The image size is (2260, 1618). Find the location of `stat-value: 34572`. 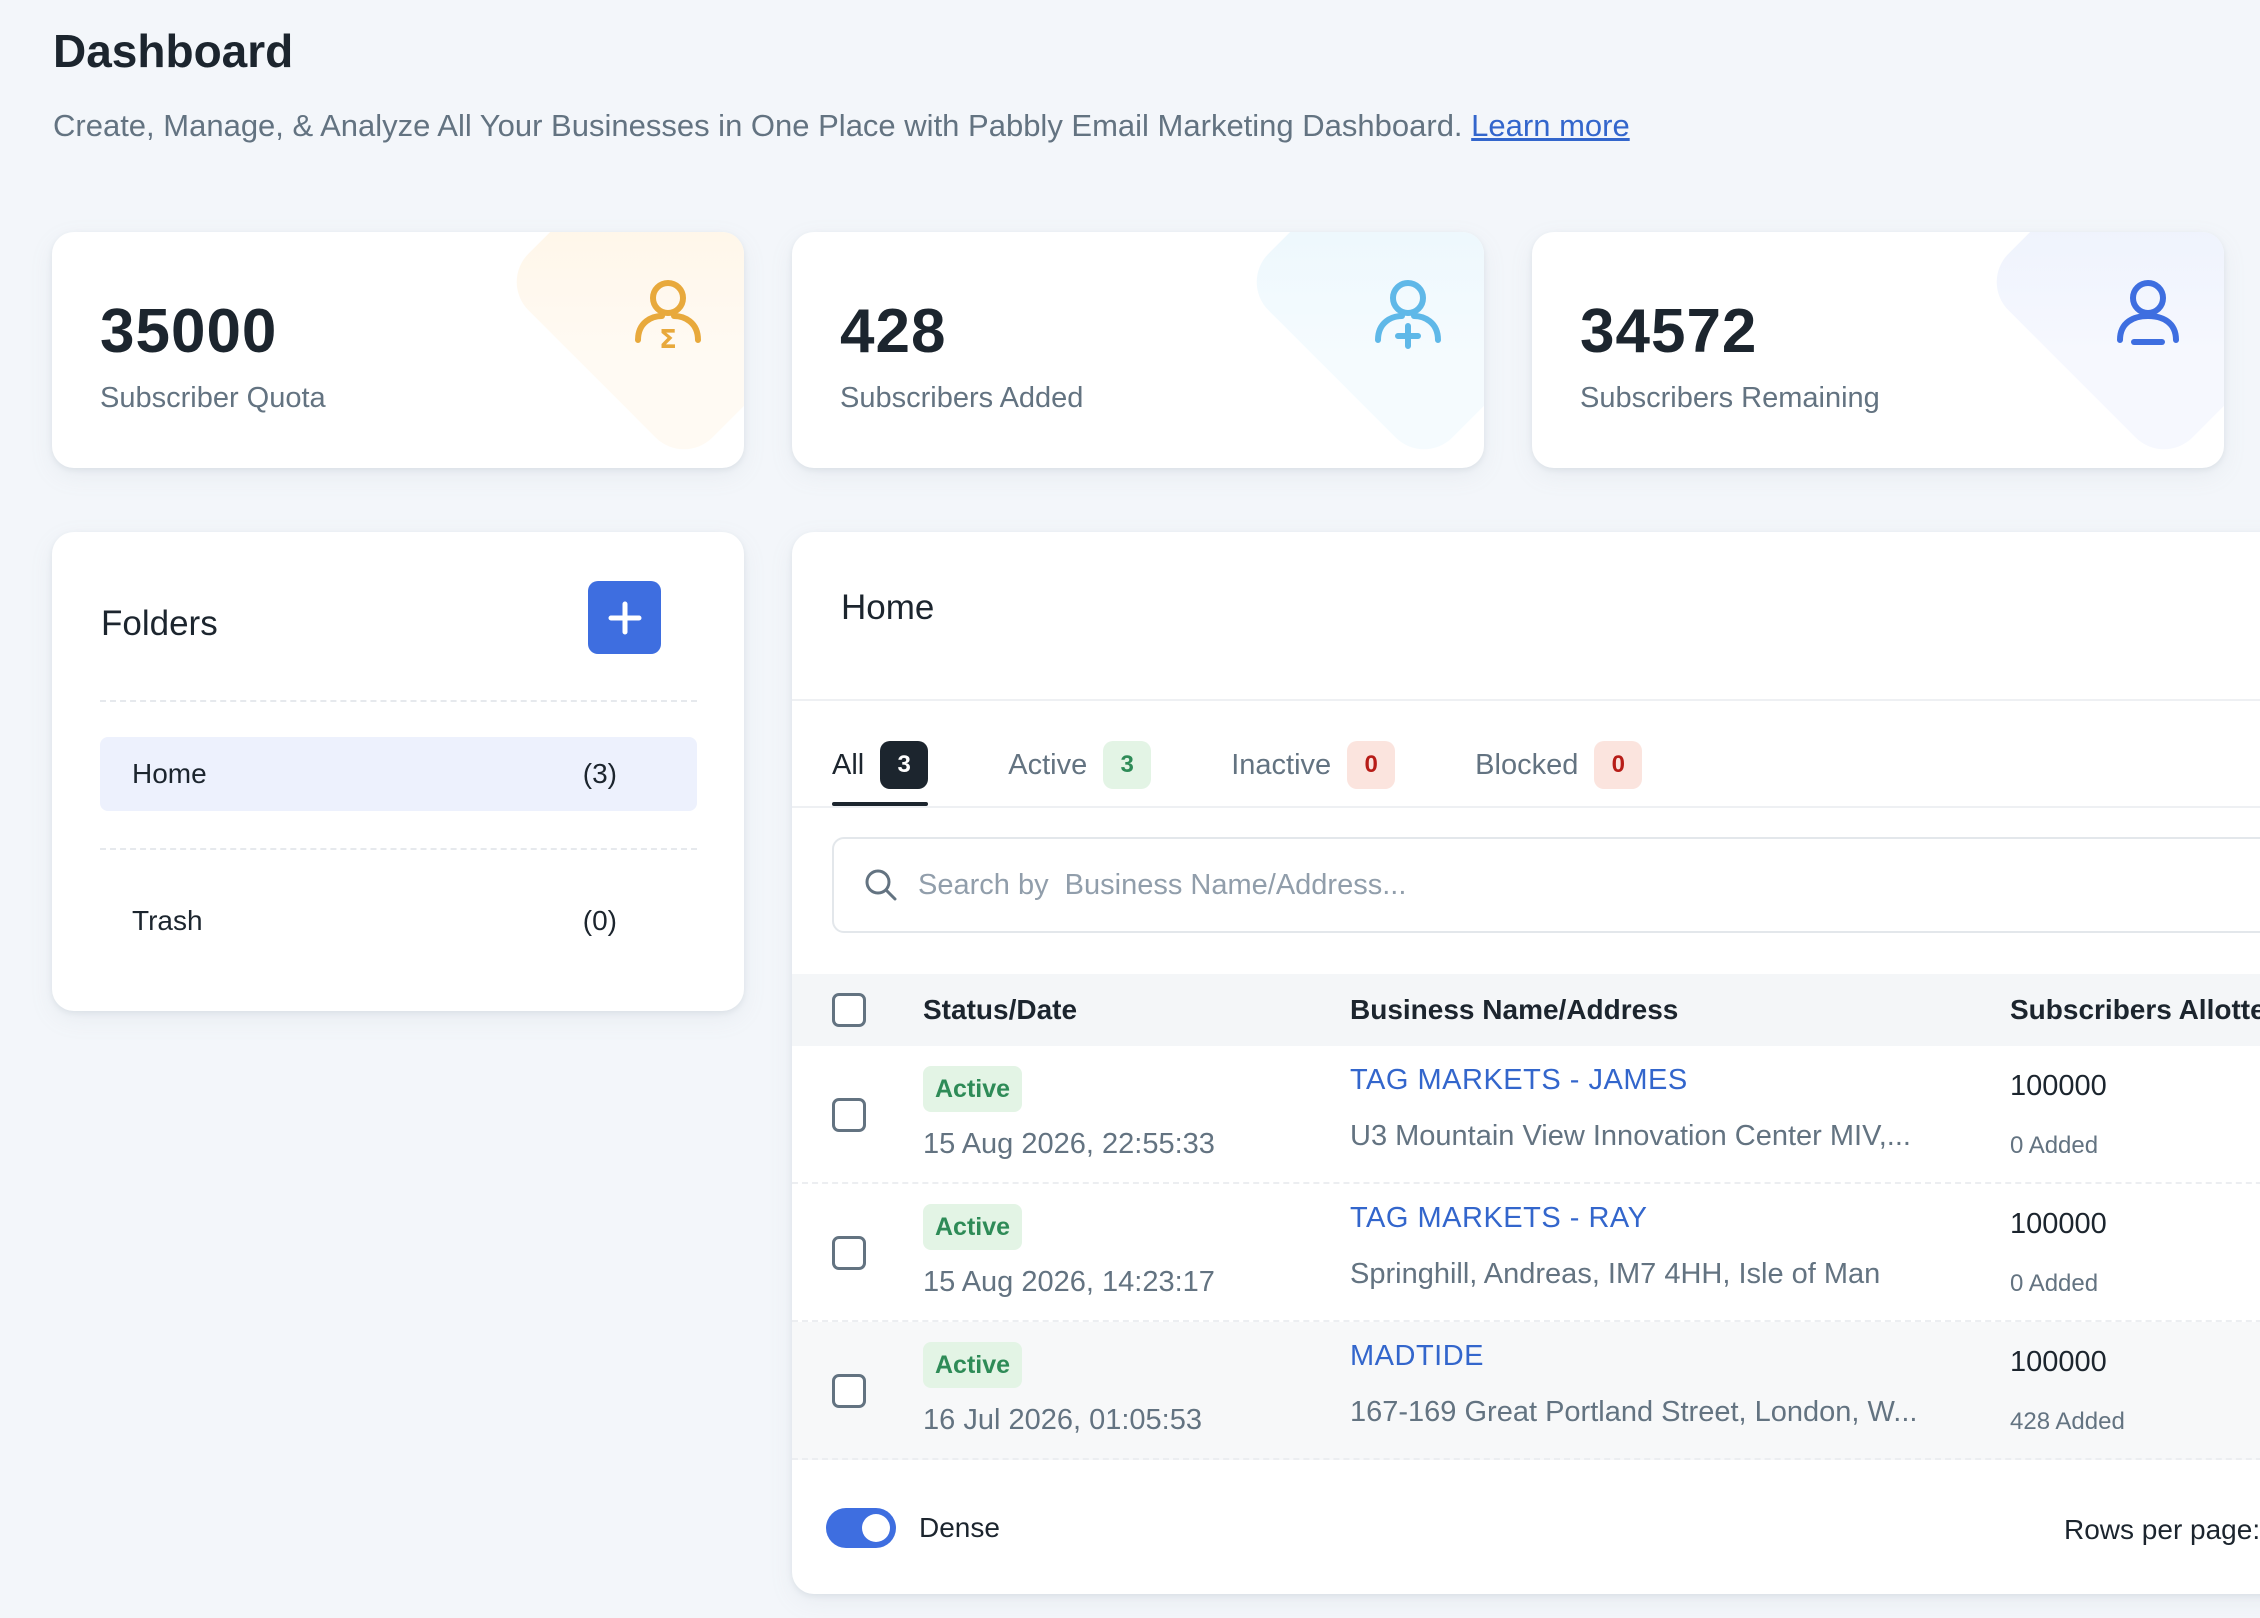

stat-value: 34572 is located at coordinates (1669, 331).